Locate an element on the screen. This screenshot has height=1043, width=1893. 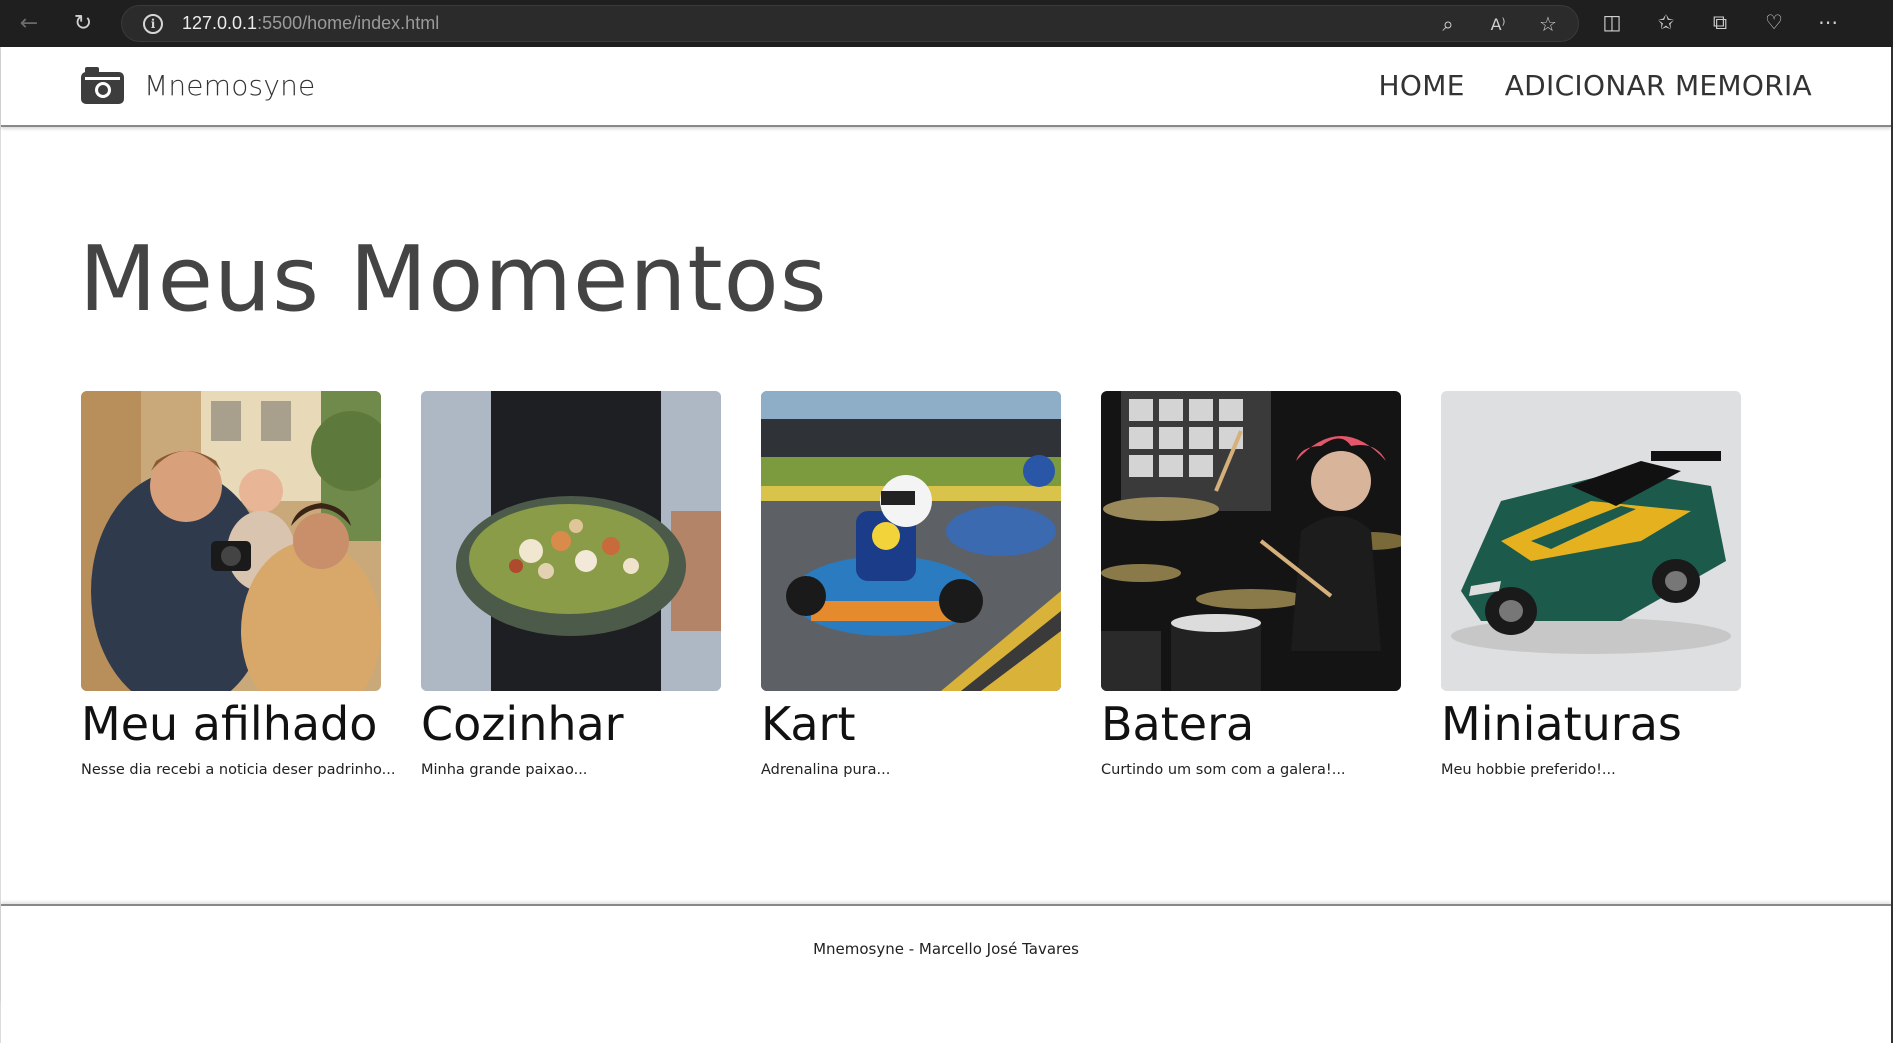
site-info-icon: i is located at coordinates (153, 23).